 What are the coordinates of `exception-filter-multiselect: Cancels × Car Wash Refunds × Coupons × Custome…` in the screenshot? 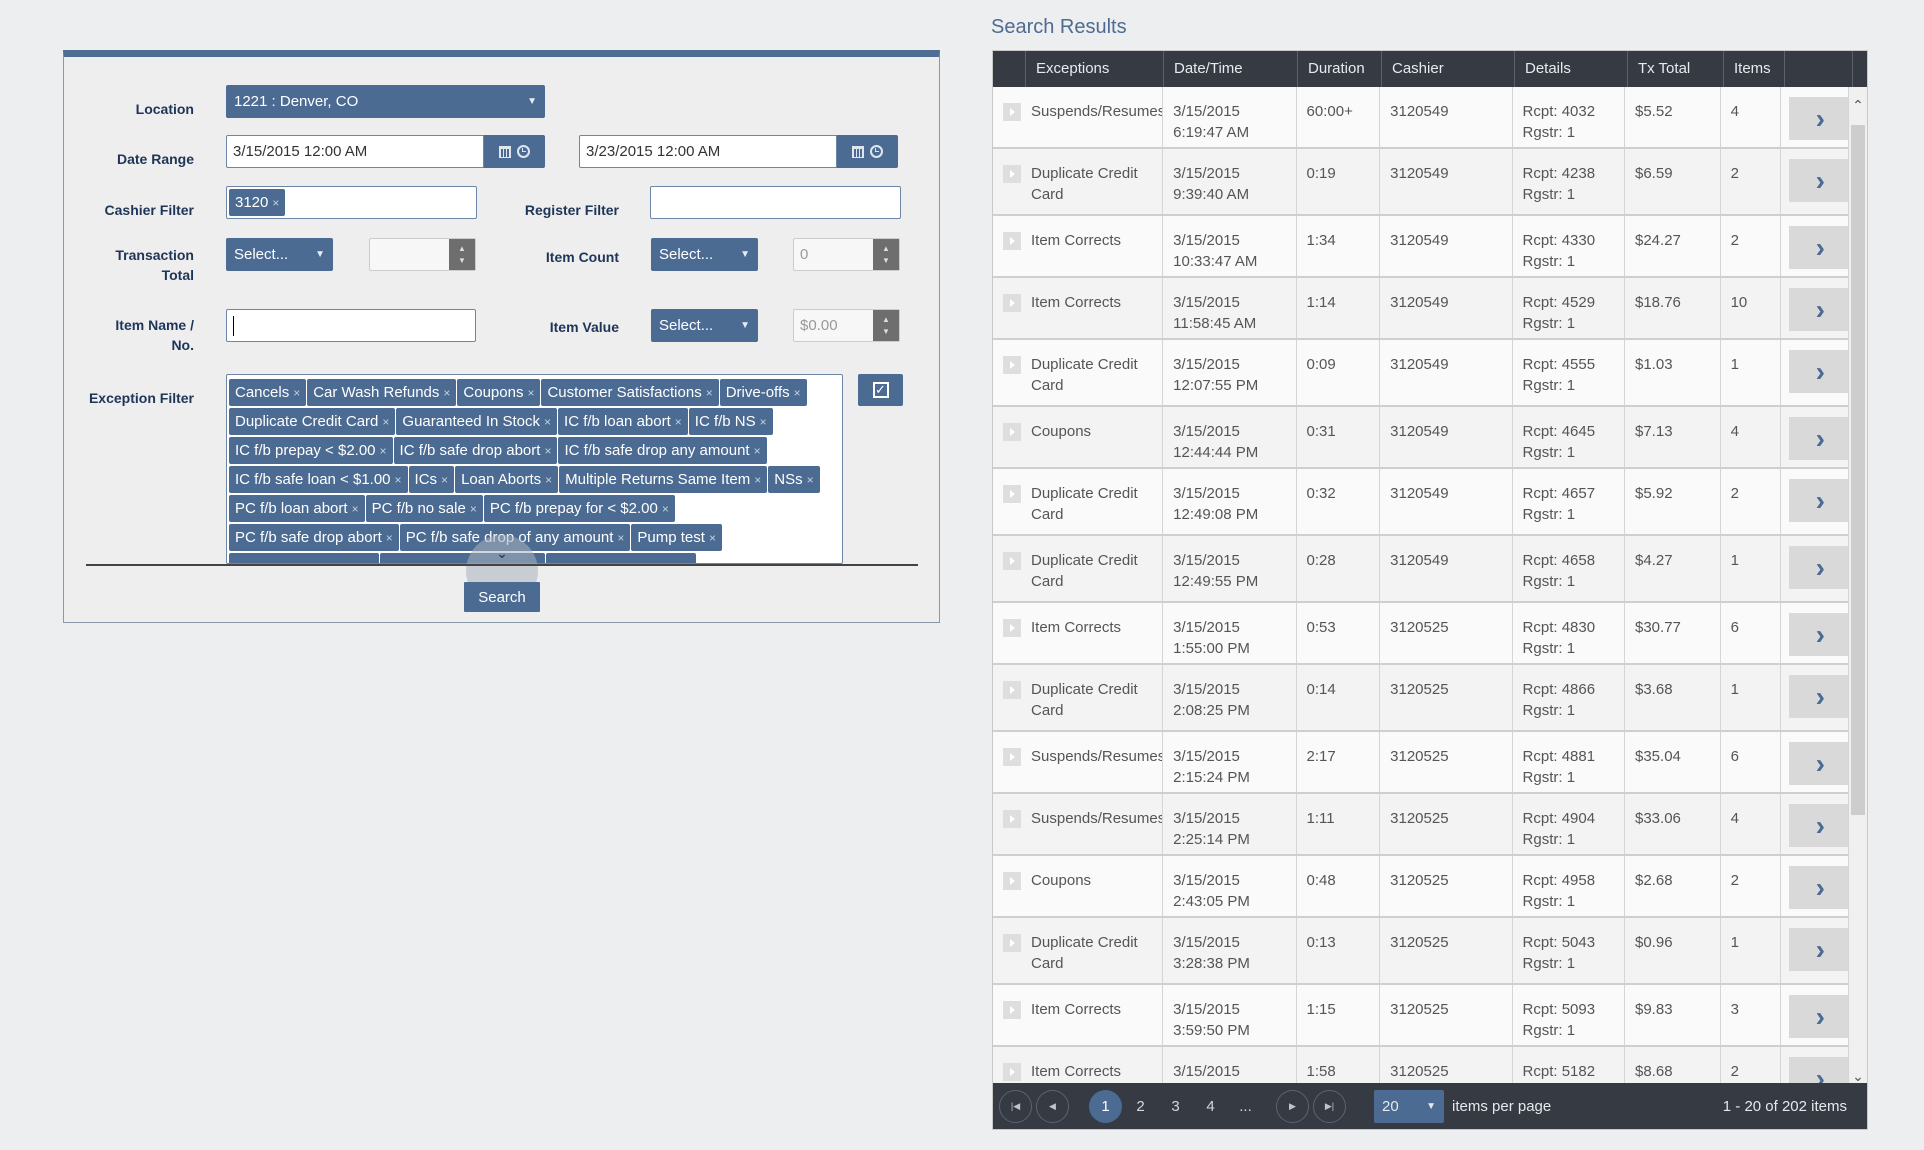 It's located at (534, 469).